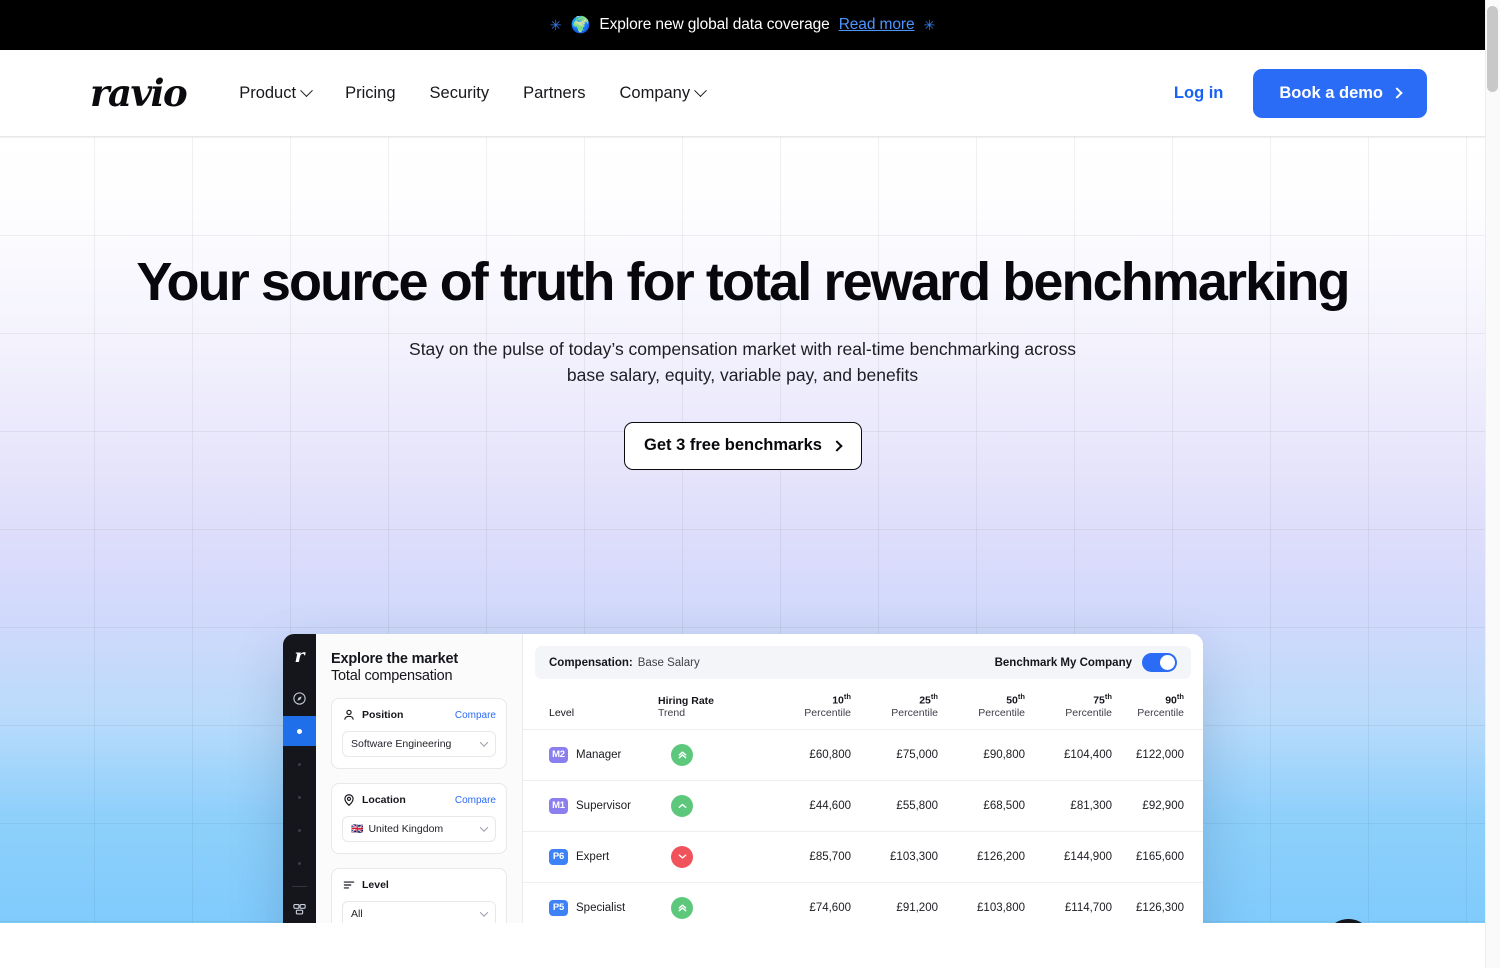 This screenshot has width=1500, height=968. Describe the element at coordinates (419, 715) in the screenshot. I see `filter-header: Position Compare` at that location.